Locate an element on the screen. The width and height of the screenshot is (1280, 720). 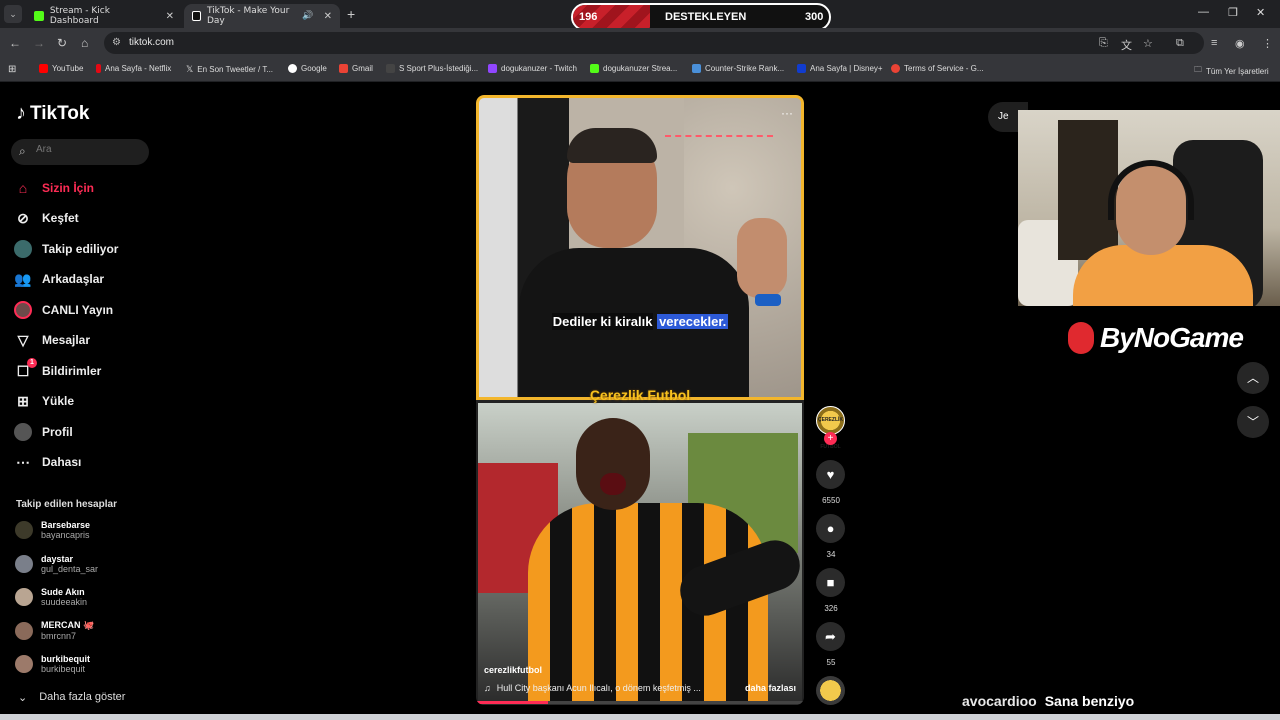
video-top-frame: ··· Dediler ki kiralık verecekler. is located at coordinates (640, 247).